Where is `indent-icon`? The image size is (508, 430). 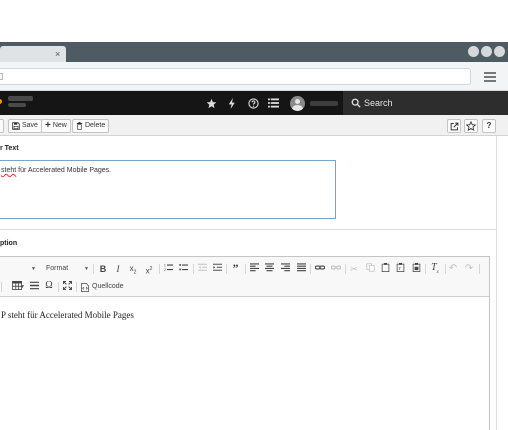
indent-icon is located at coordinates (217, 269).